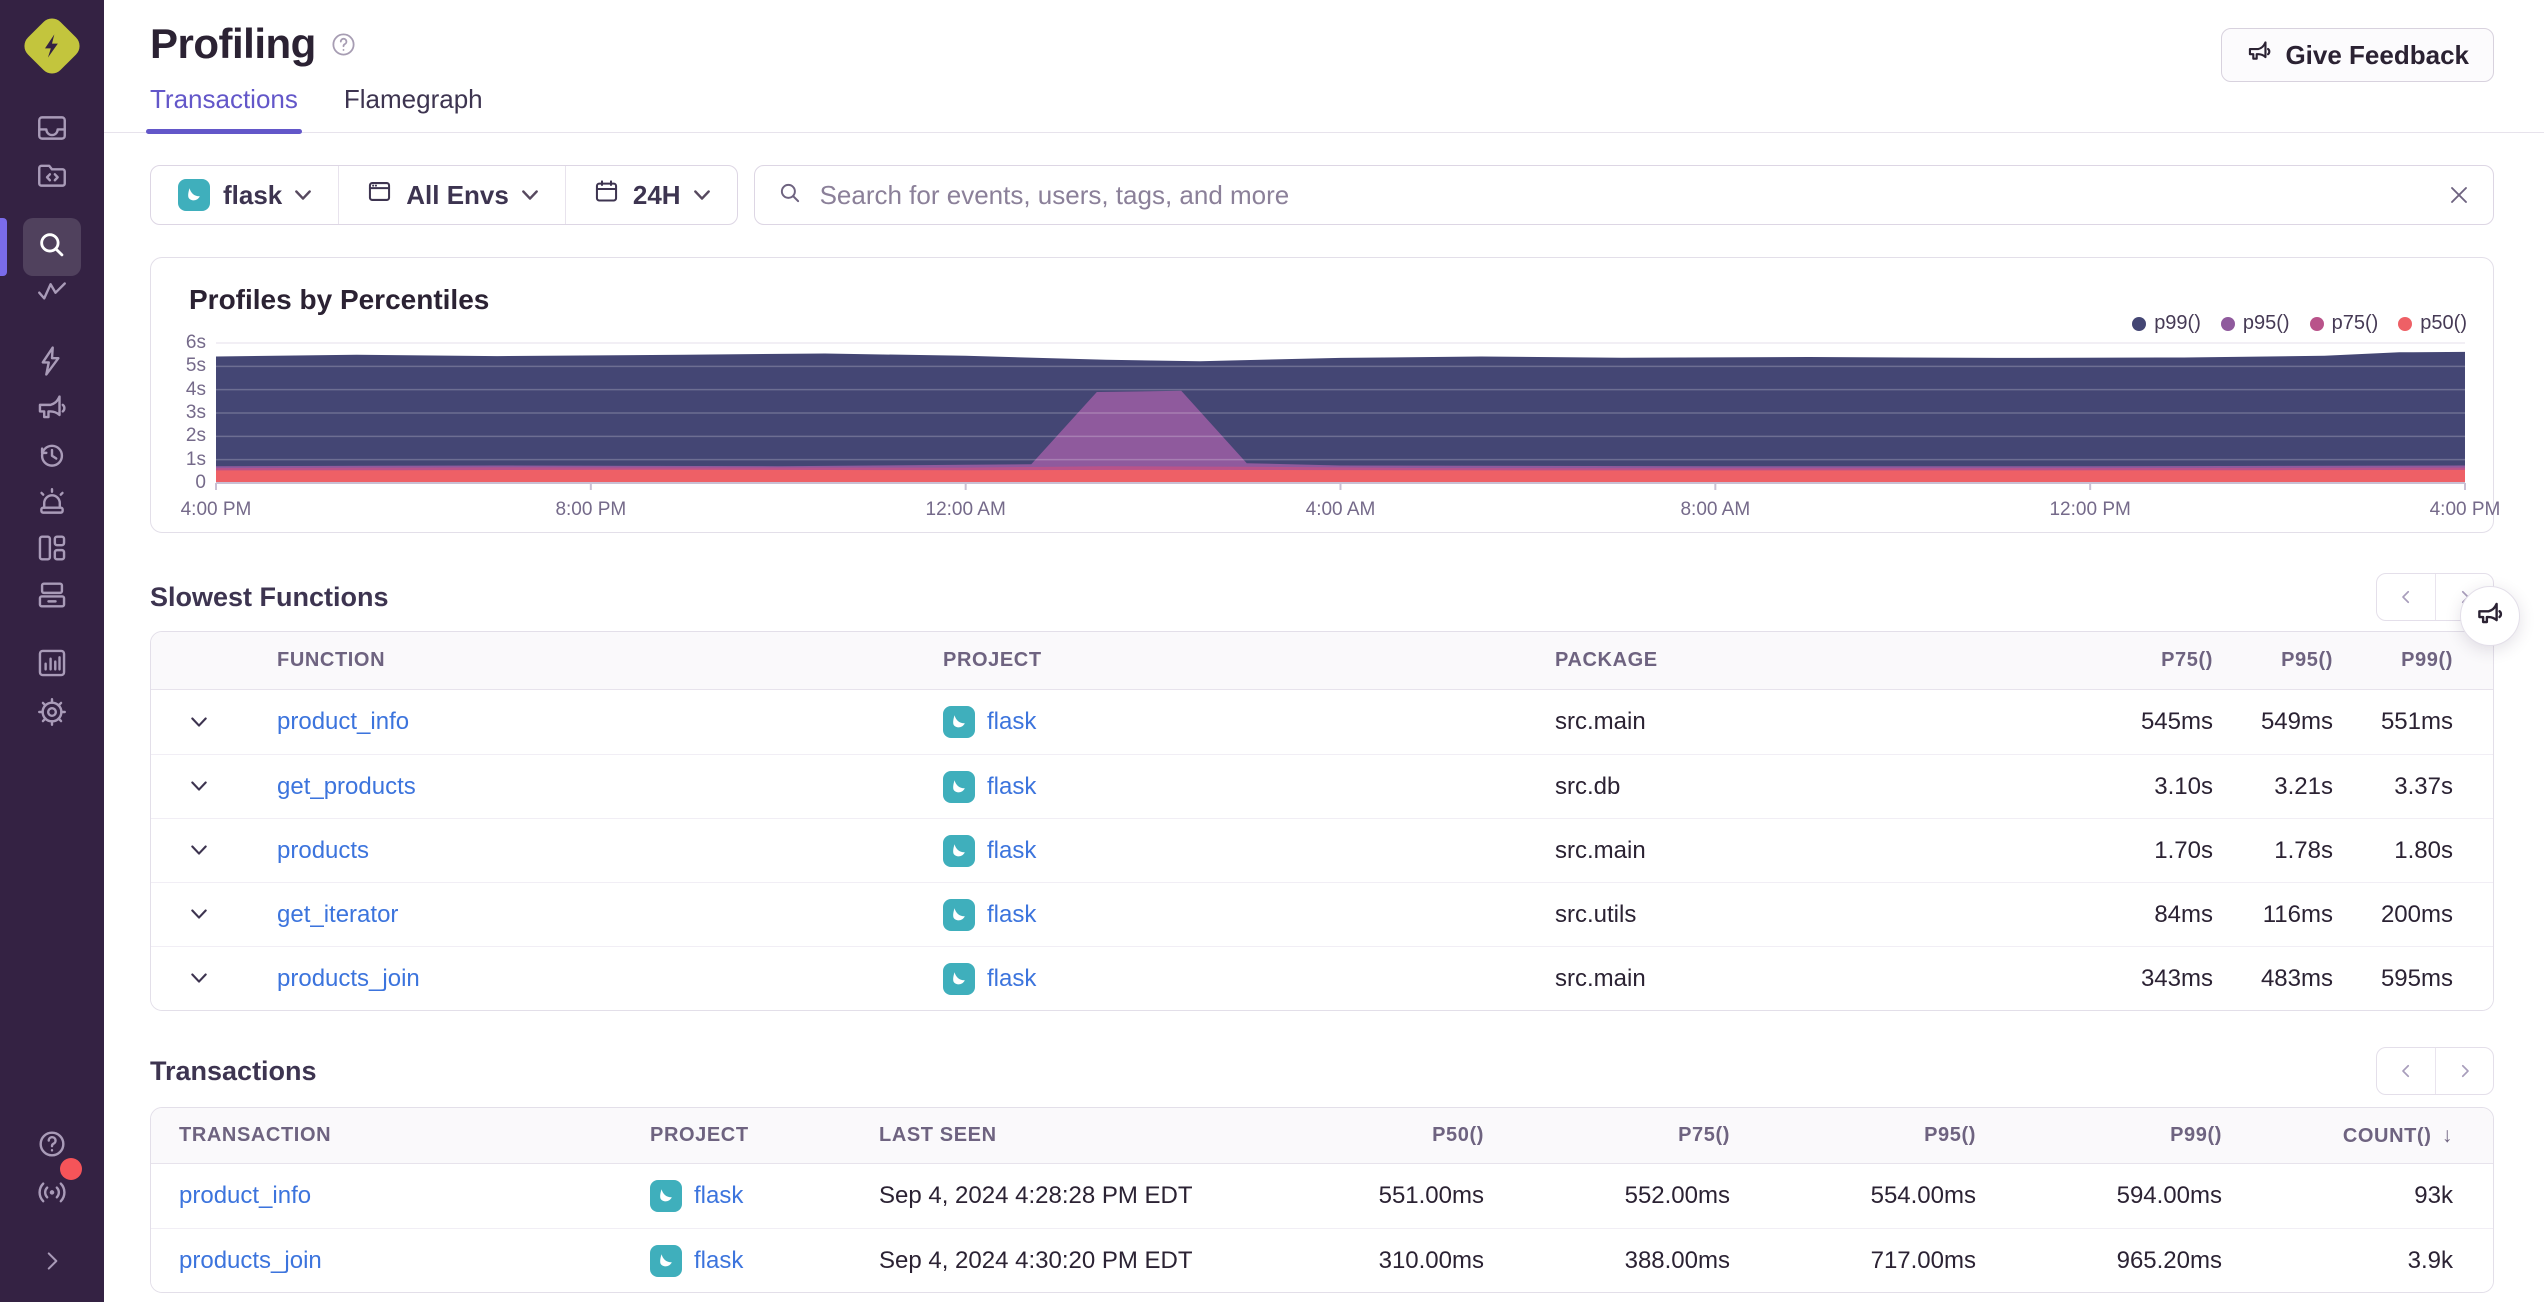  I want to click on p99-cell: 3.37s, so click(2423, 786).